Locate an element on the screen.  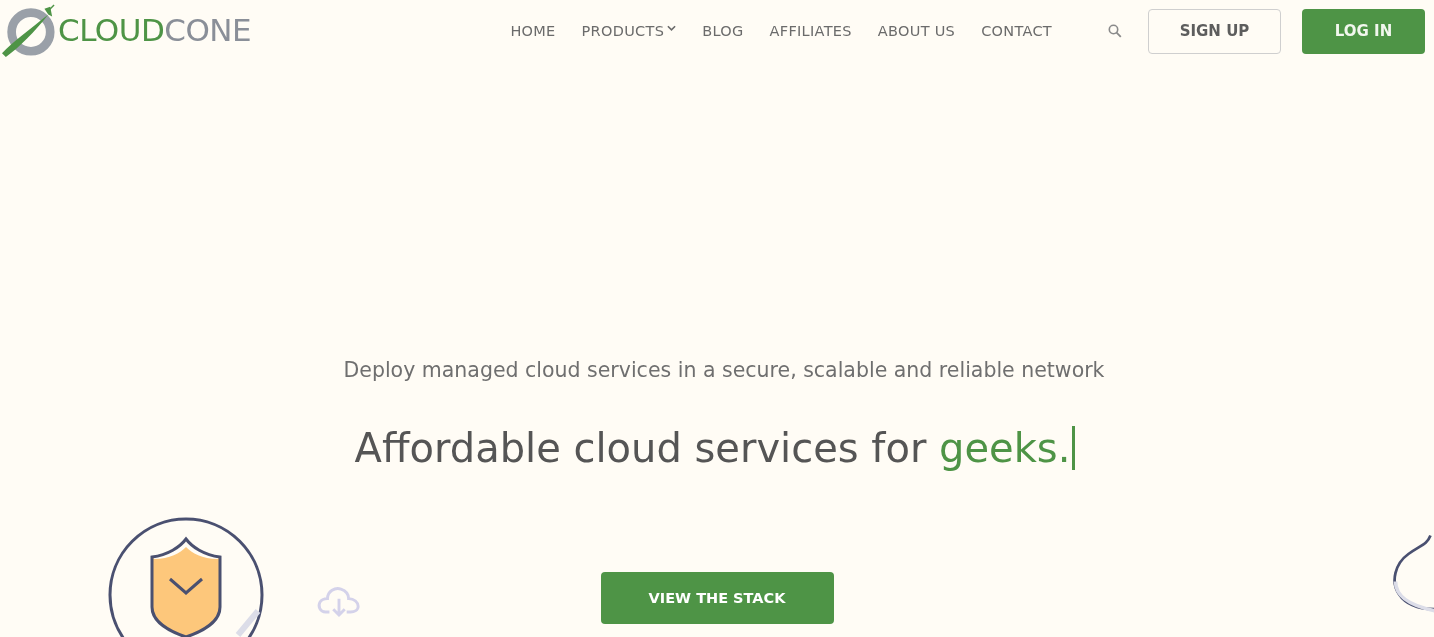
nav-link: ABOUT US is located at coordinates (916, 31).